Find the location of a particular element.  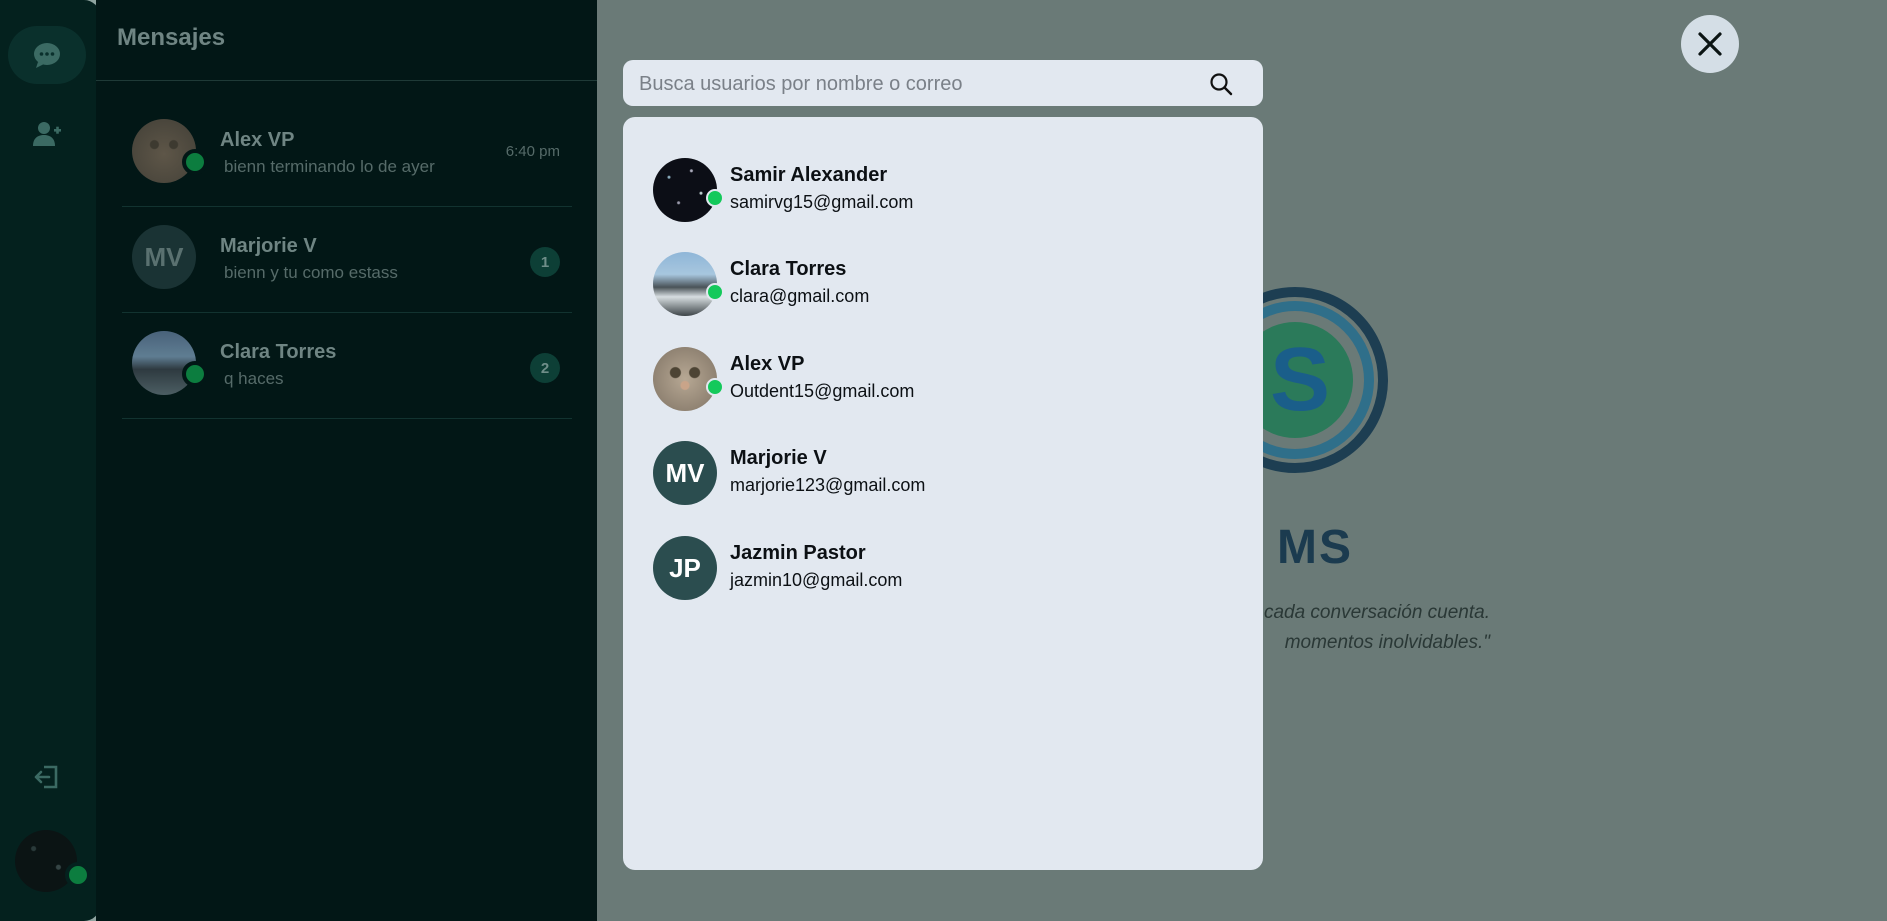

divider is located at coordinates (346, 80).